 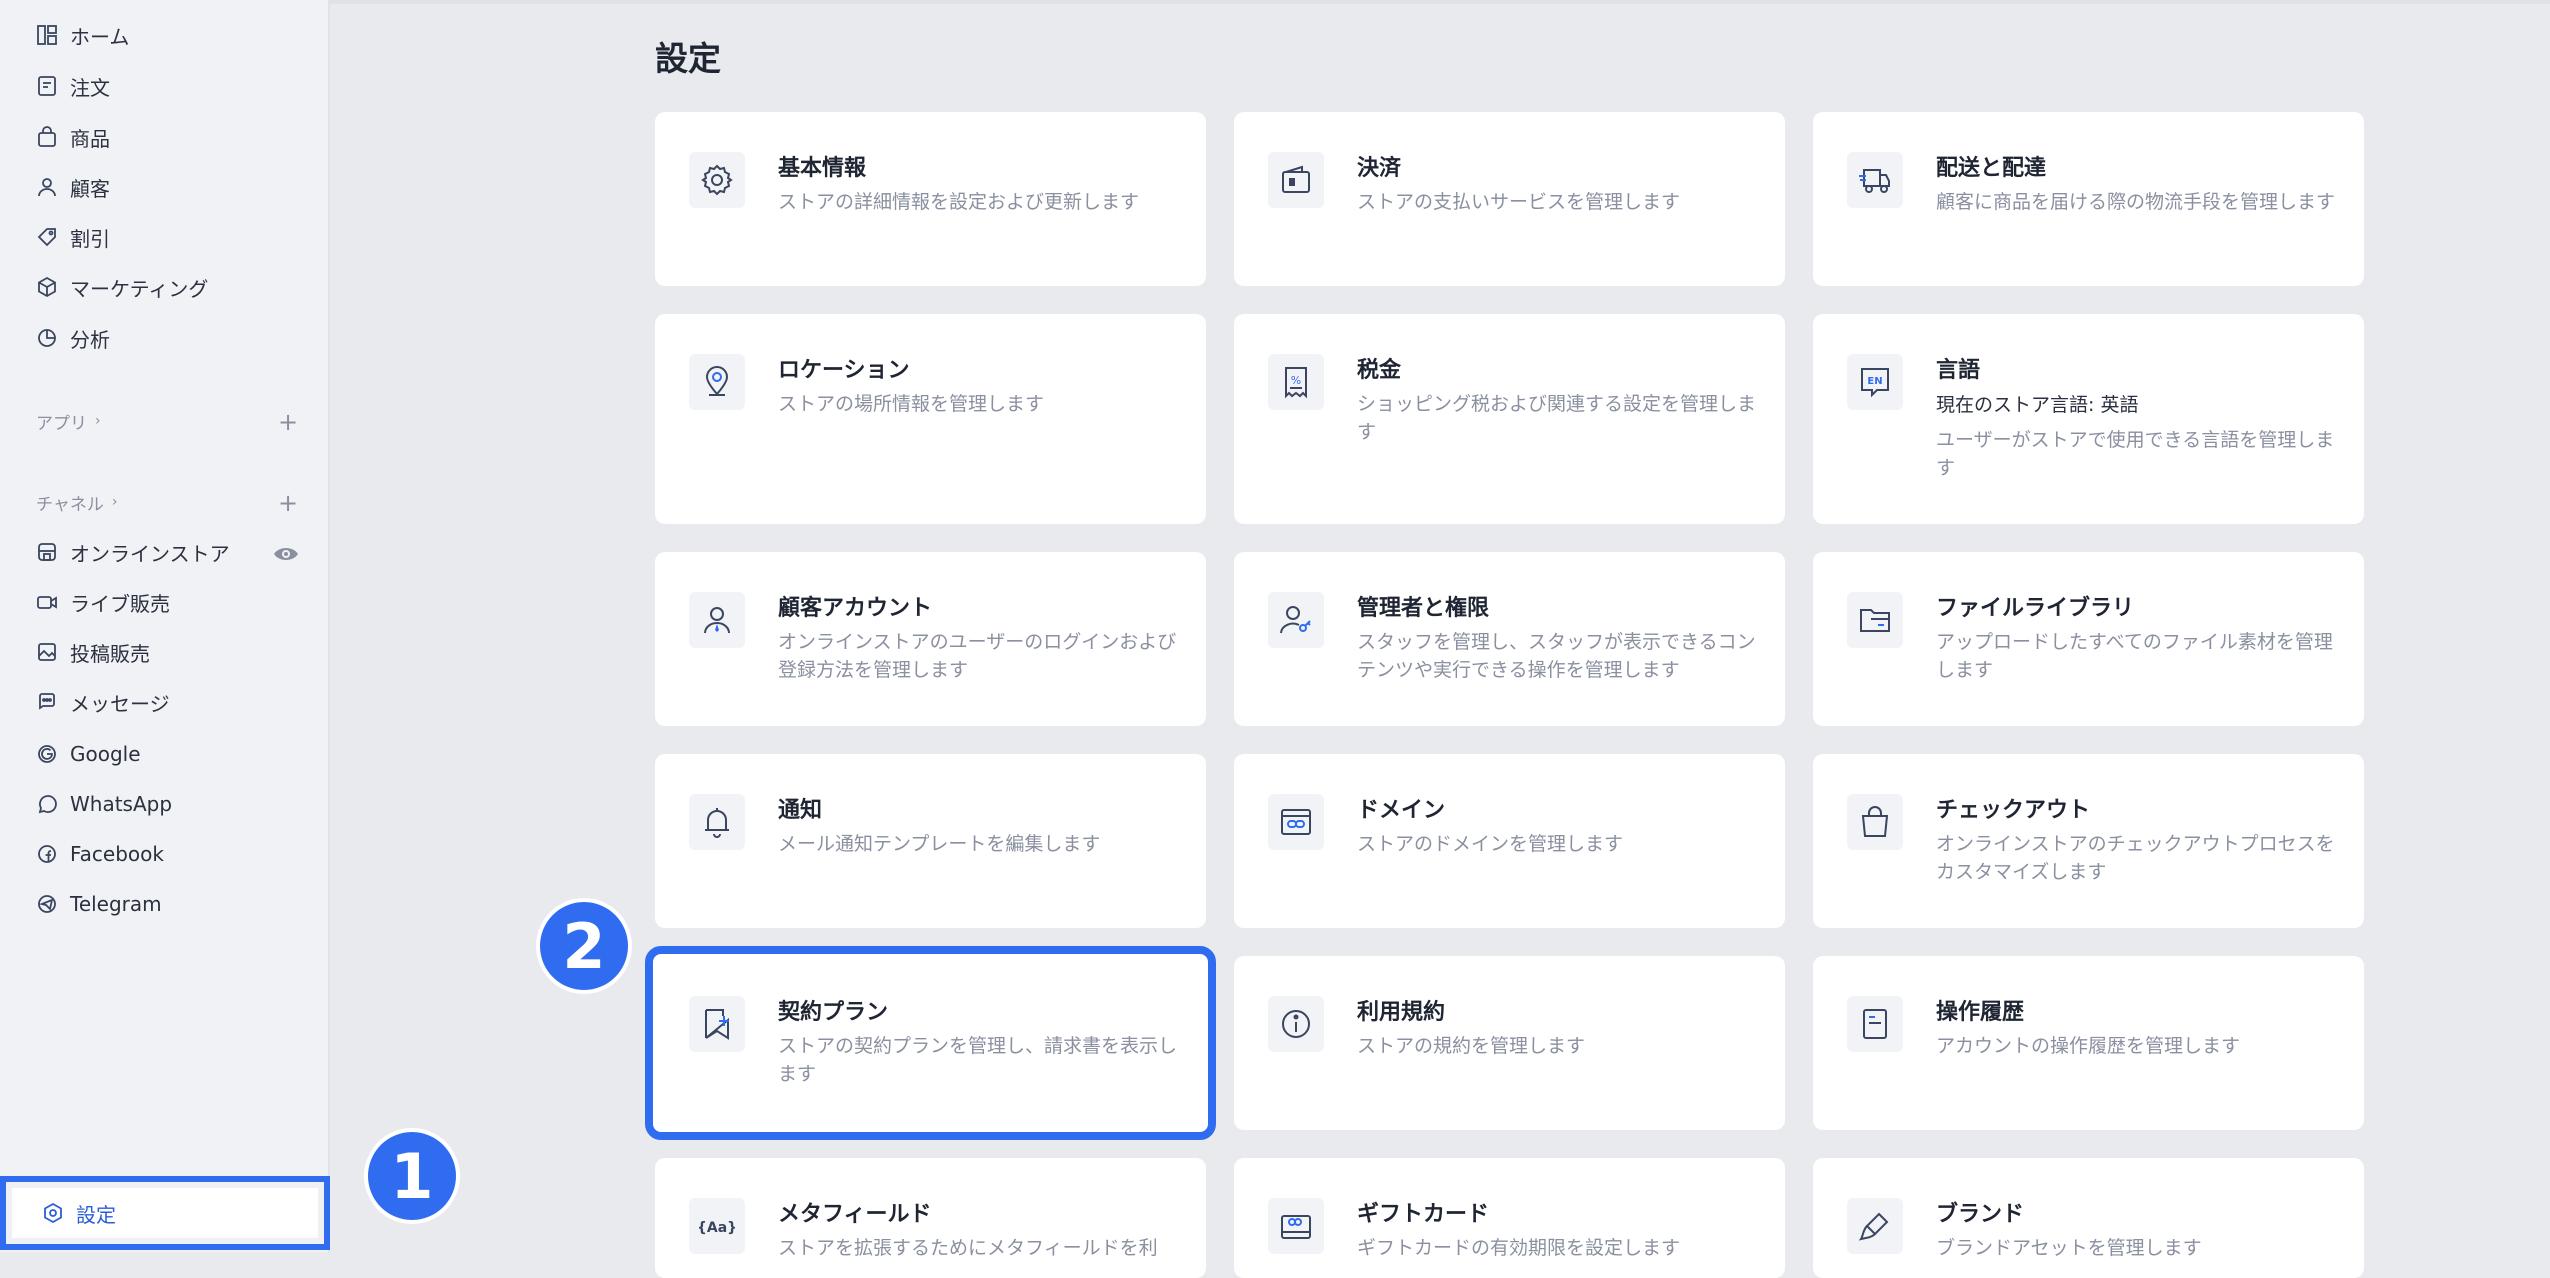 I want to click on card-description: 顧客に商品を届ける際の物流手段を管理します, so click(x=2136, y=202).